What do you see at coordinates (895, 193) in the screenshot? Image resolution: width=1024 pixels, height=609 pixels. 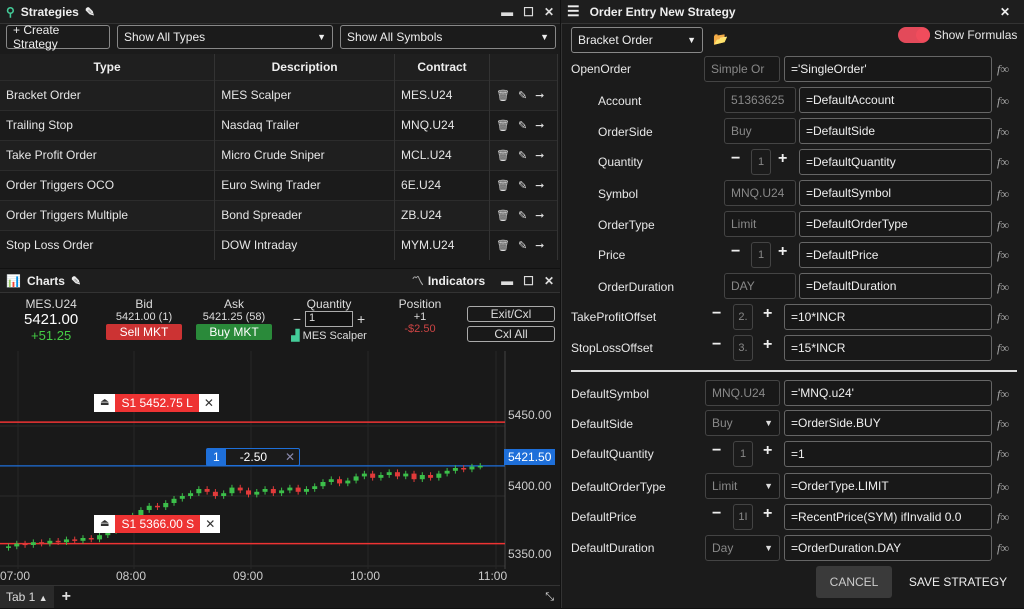 I see `symbol-formula: =DefaultSymbol` at bounding box center [895, 193].